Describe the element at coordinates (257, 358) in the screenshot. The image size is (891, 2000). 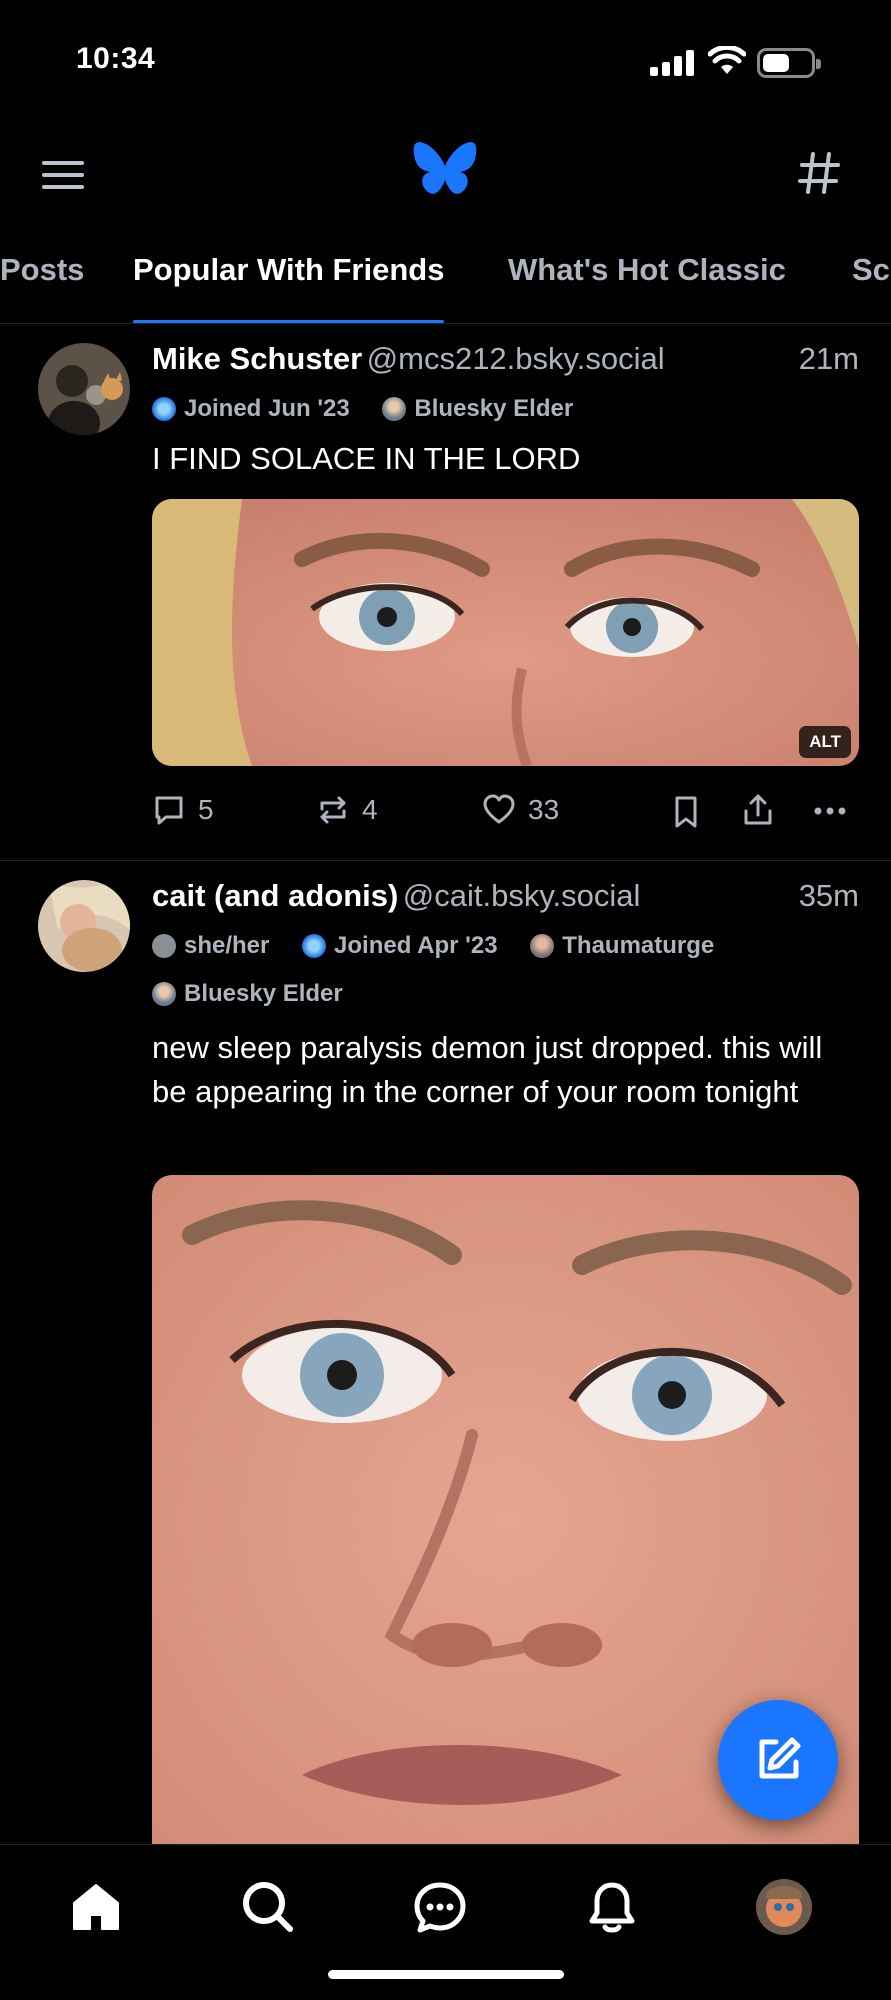
I see `author-display-name: Mike Schuster` at that location.